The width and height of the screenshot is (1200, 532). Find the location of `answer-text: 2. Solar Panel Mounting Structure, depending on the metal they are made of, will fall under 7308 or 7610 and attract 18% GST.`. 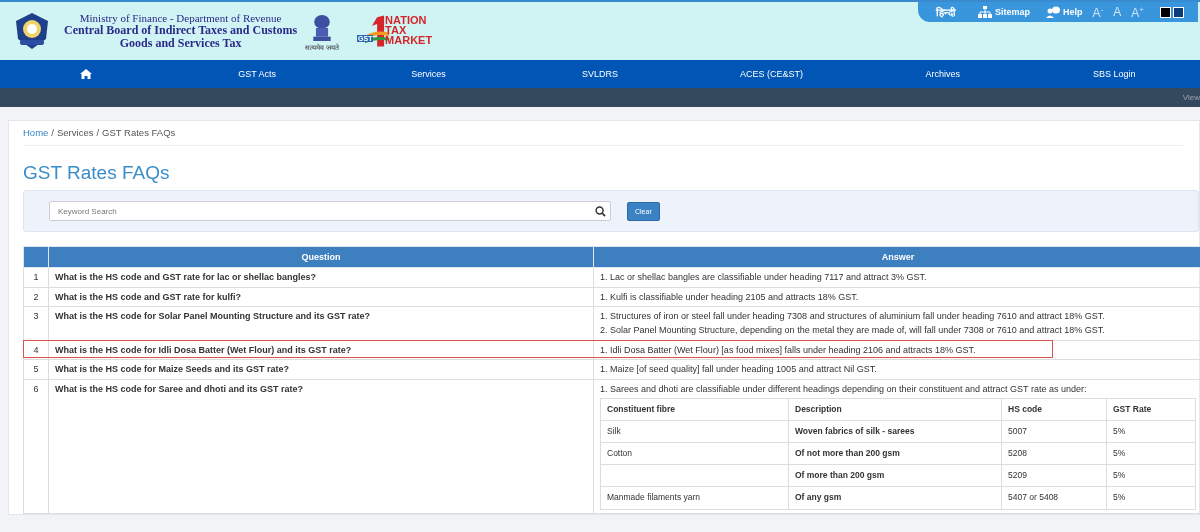

answer-text: 2. Solar Panel Mounting Structure, depending on the metal they are made of, will fall under 7308 or 7610 and attract 18% GST. is located at coordinates (853, 331).